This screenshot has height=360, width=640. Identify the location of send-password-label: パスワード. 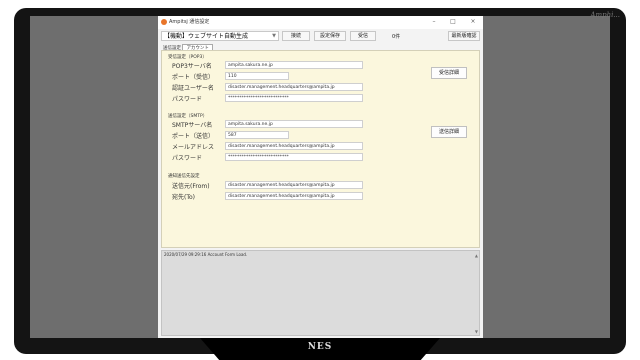
(187, 158).